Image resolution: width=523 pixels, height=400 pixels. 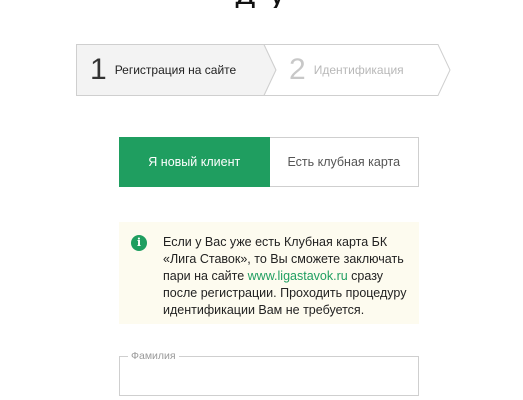 I want to click on surname-input, so click(x=269, y=376).